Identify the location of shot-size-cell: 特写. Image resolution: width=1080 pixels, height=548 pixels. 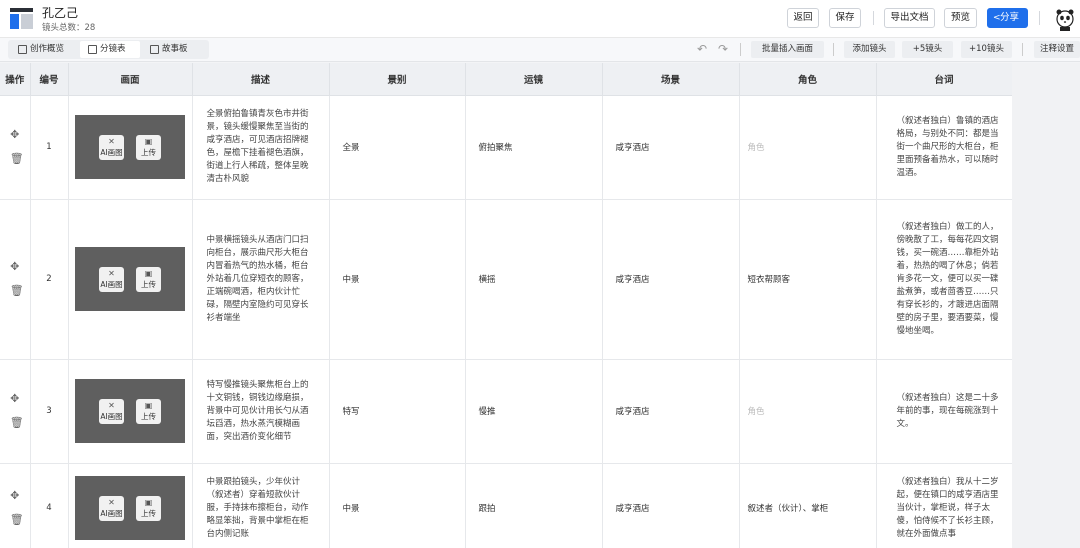
(397, 411).